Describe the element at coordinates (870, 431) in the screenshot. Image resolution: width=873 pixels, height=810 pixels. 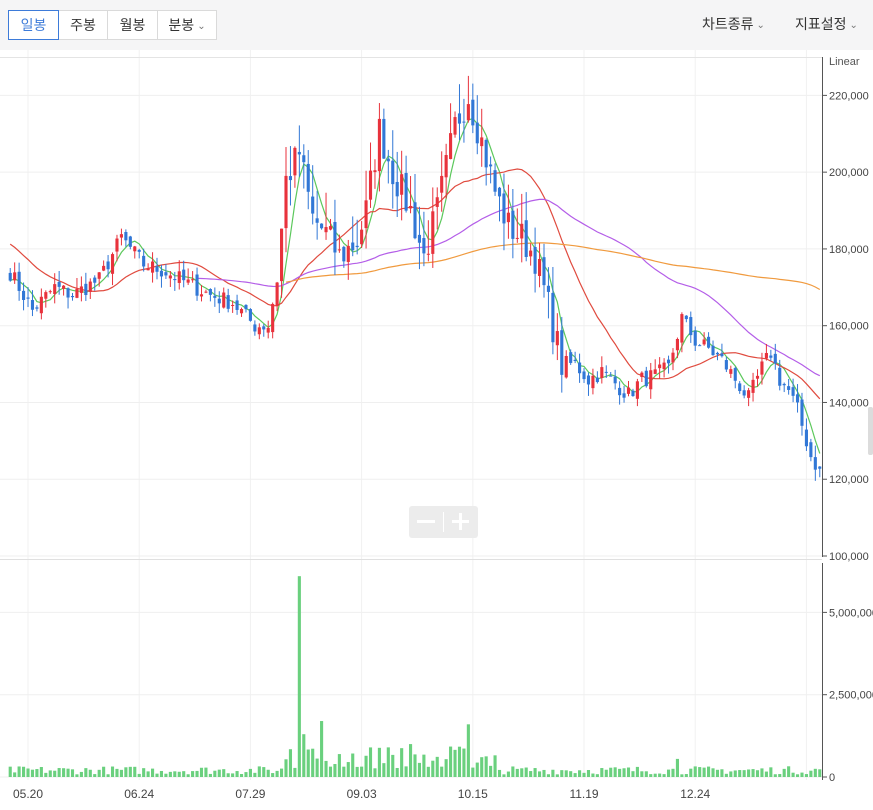
I see `scrollbar-handle` at that location.